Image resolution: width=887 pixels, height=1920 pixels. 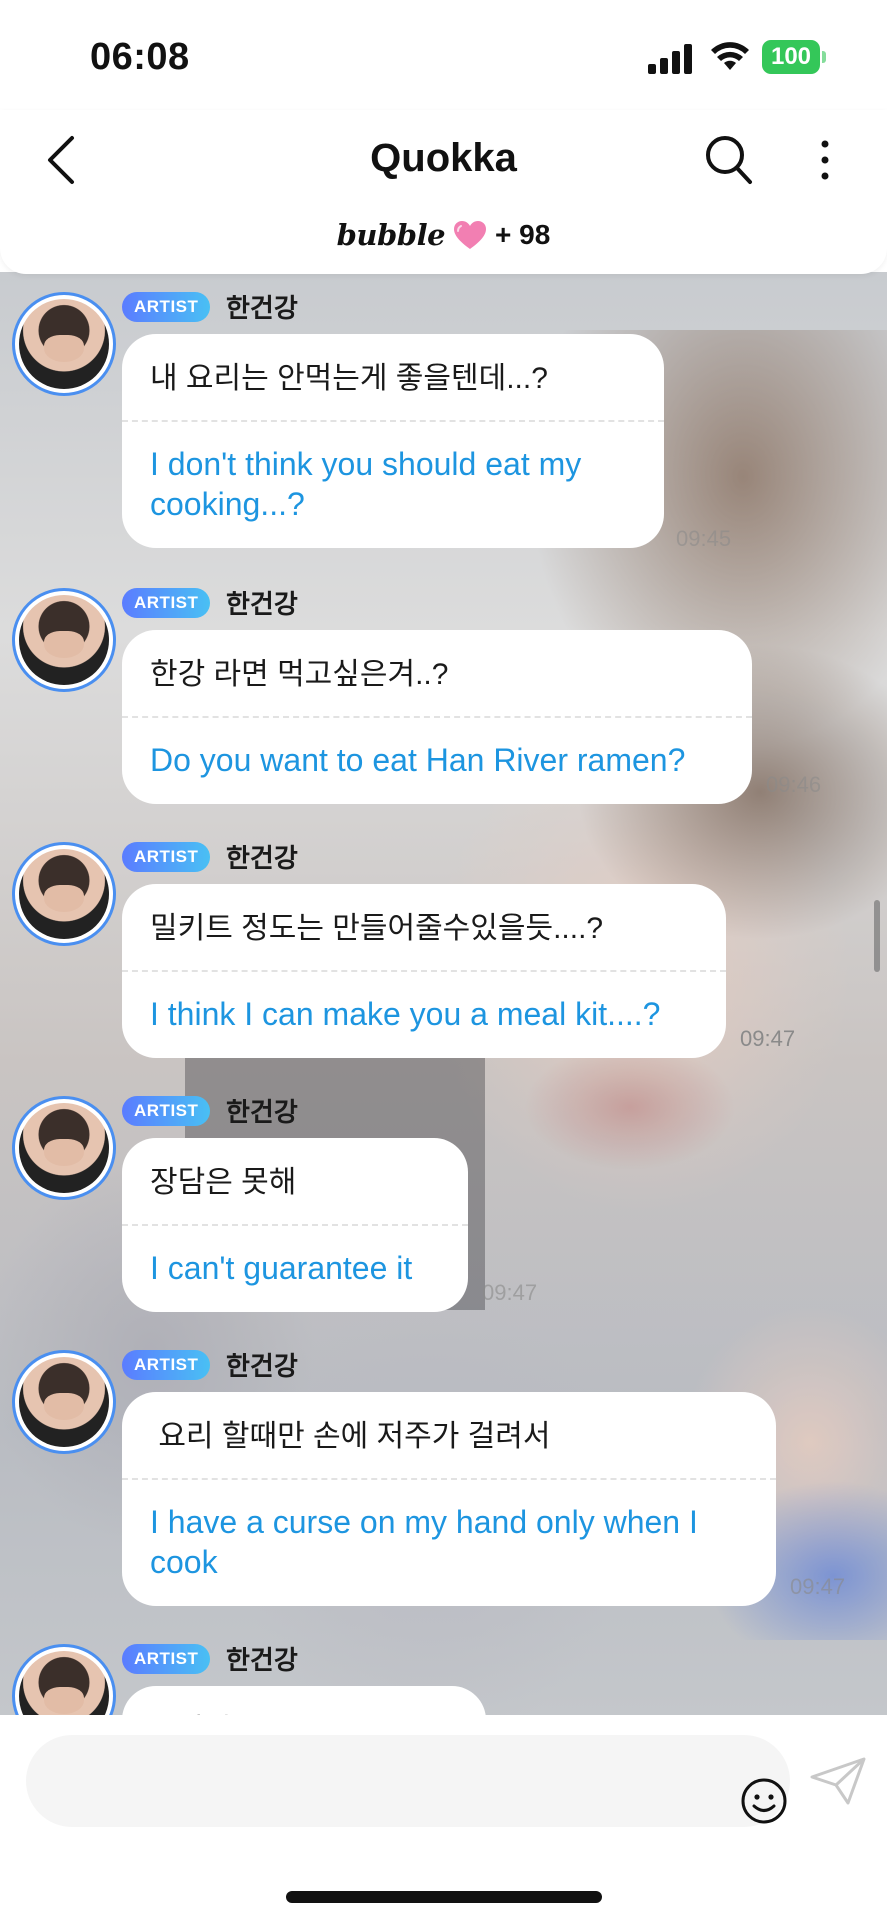 What do you see at coordinates (670, 59) in the screenshot?
I see `cellular-signal-icon` at bounding box center [670, 59].